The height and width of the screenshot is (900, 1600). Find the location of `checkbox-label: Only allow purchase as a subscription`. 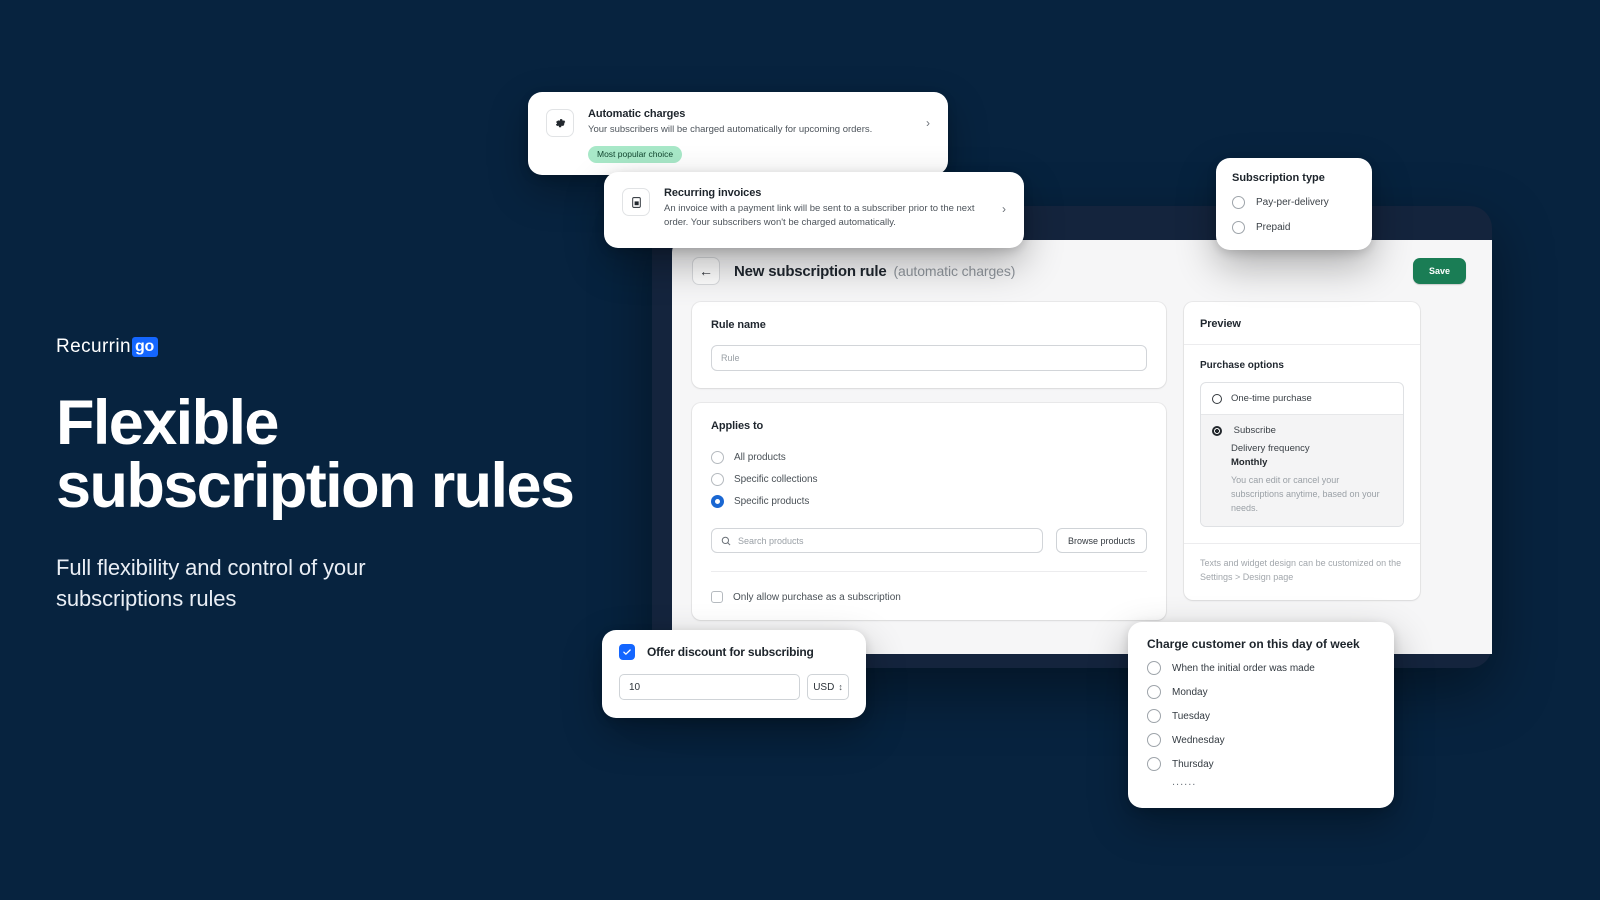

checkbox-label: Only allow purchase as a subscription is located at coordinates (817, 597).